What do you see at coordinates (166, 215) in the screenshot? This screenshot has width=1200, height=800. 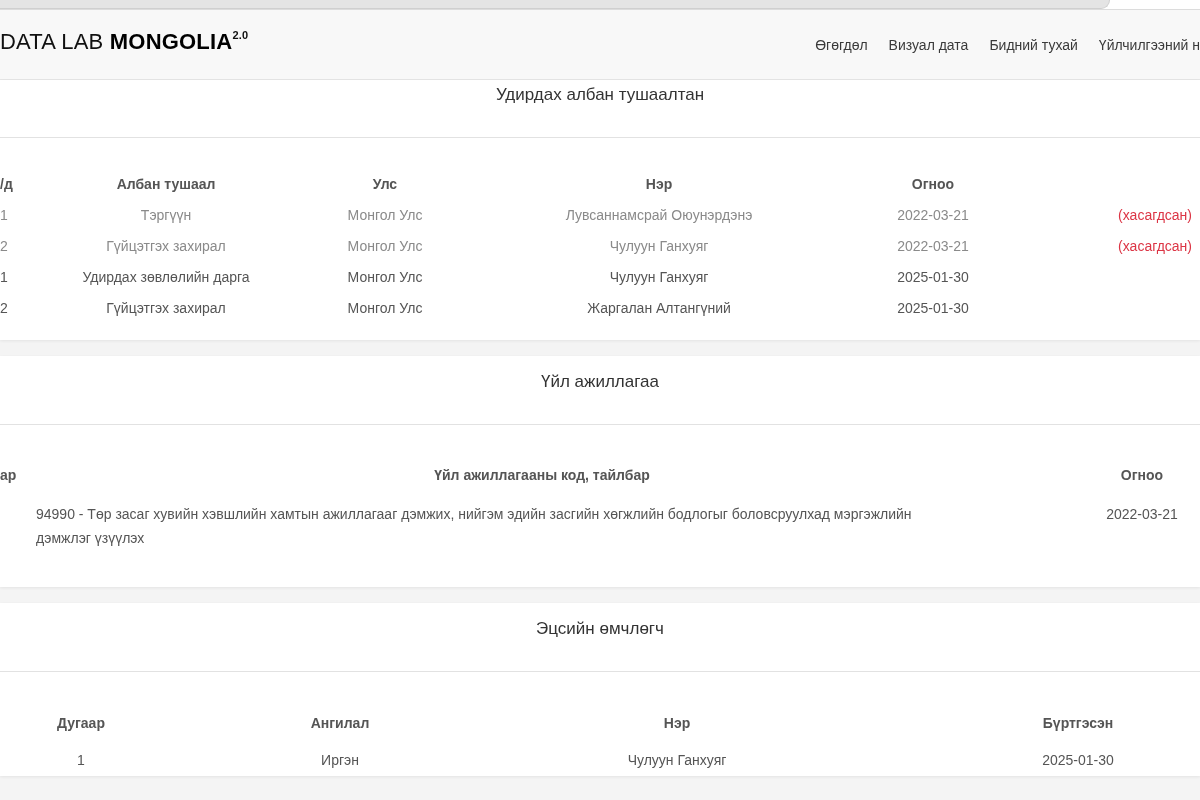 I see `table-cell-text: Тэргүүн` at bounding box center [166, 215].